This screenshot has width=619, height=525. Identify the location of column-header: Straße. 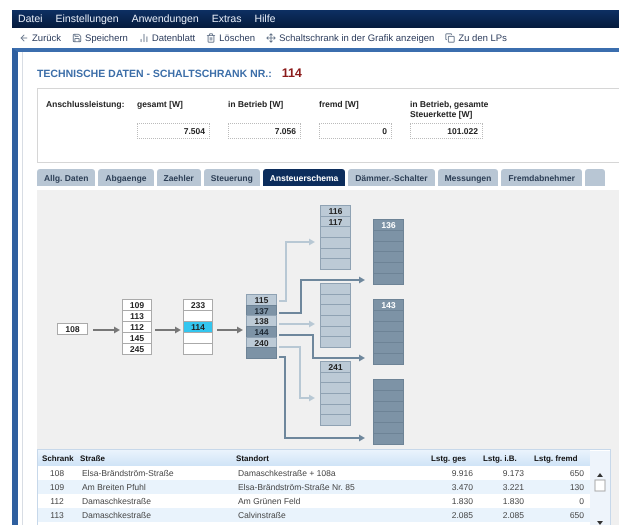
(154, 458).